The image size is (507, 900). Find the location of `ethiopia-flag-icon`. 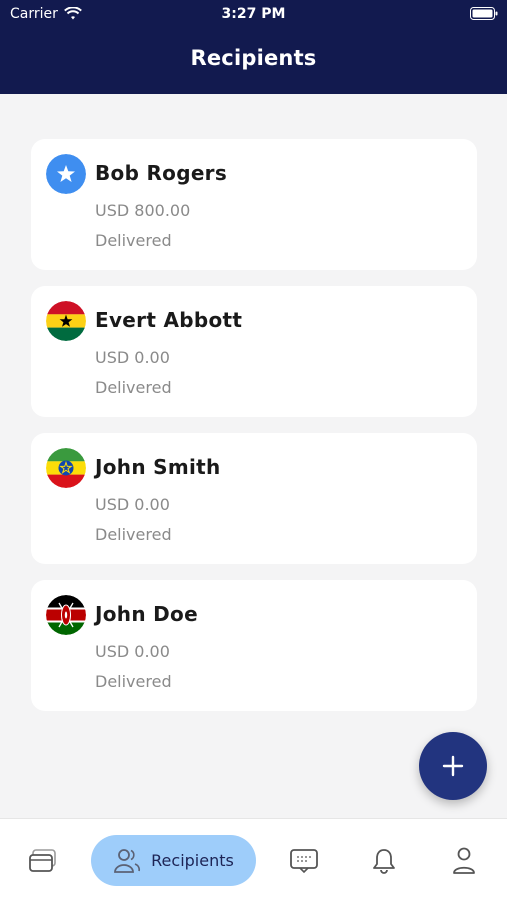

ethiopia-flag-icon is located at coordinates (66, 468).